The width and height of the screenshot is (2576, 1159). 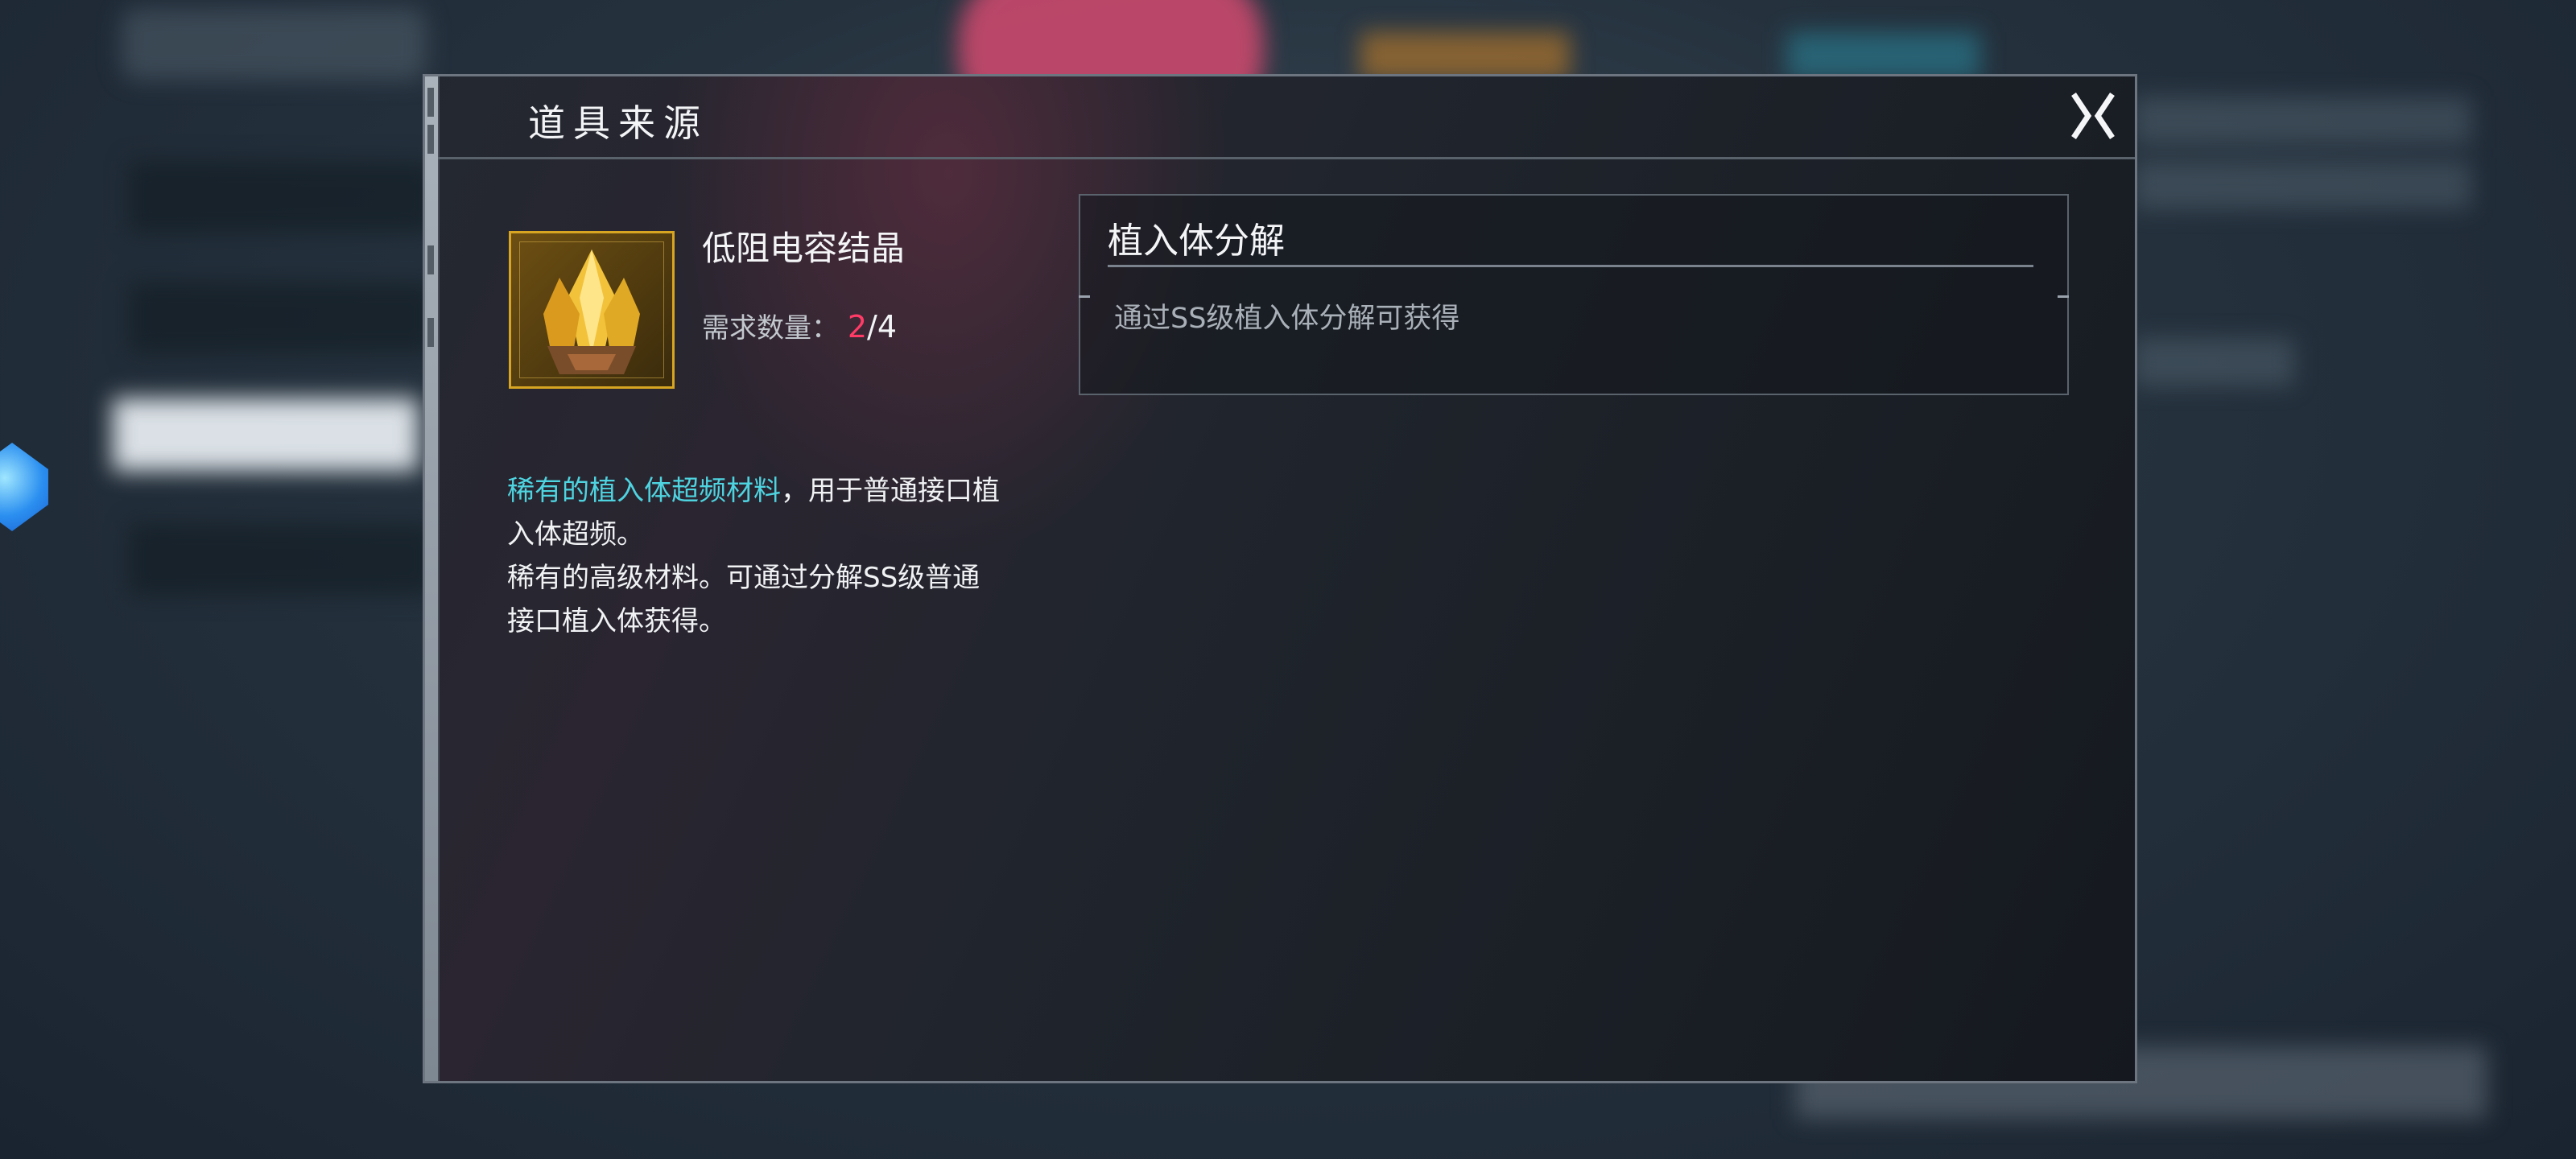 I want to click on gold-crystal-icon, so click(x=591, y=312).